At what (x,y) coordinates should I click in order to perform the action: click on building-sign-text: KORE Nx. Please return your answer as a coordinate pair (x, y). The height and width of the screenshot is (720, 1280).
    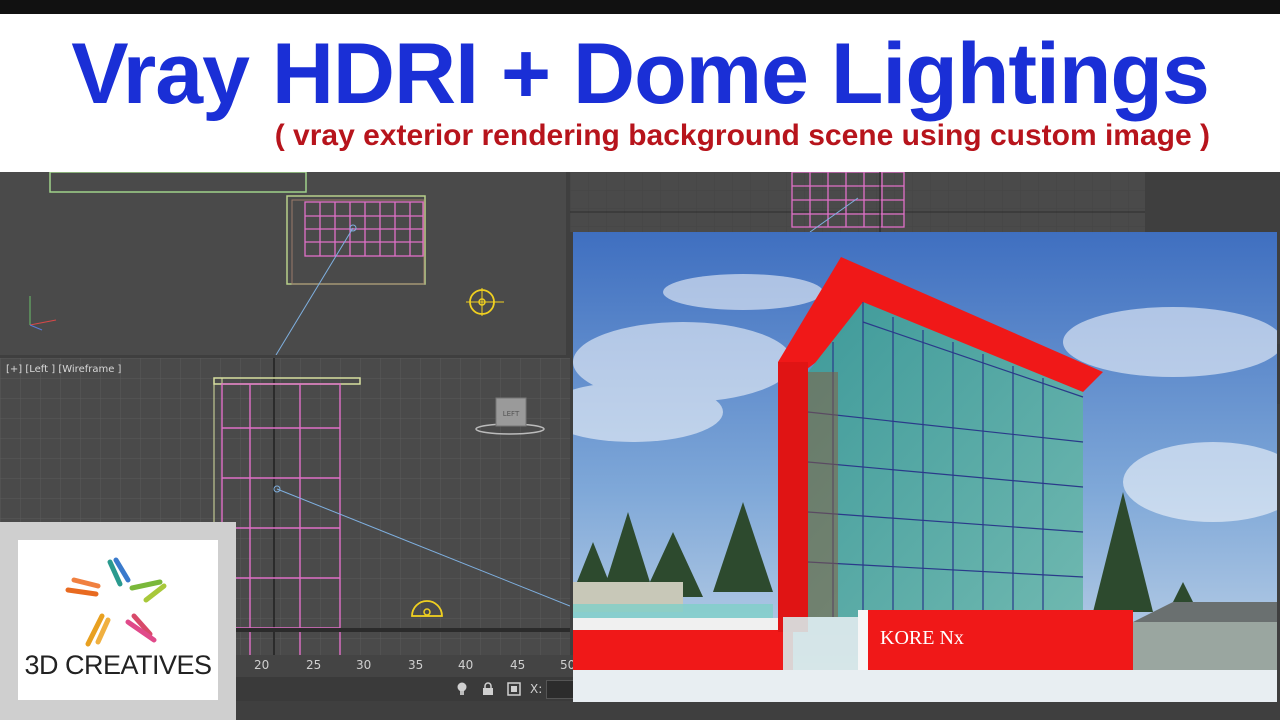
    Looking at the image, I should click on (922, 638).